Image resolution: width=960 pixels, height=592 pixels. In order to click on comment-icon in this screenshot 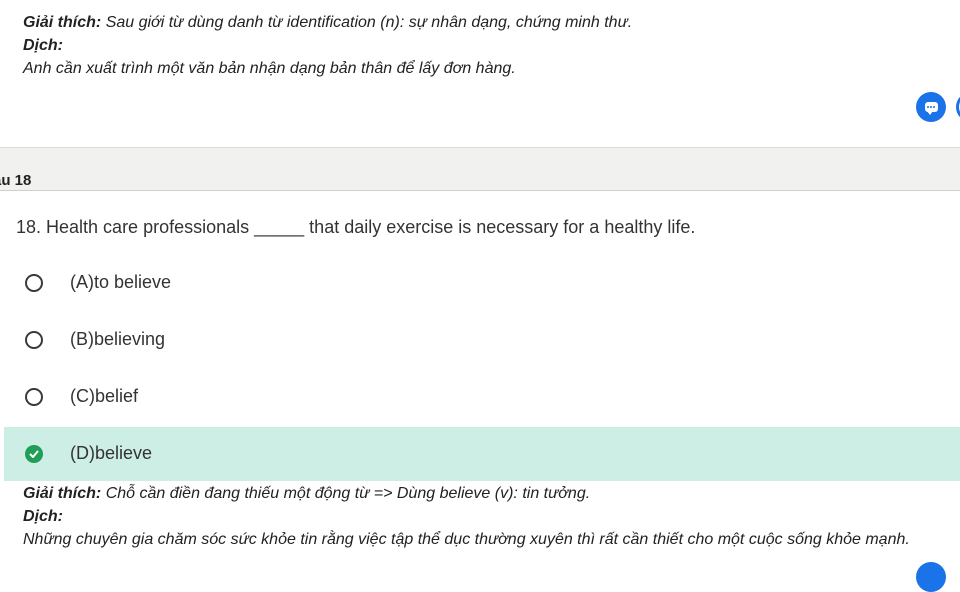, I will do `click(931, 108)`.